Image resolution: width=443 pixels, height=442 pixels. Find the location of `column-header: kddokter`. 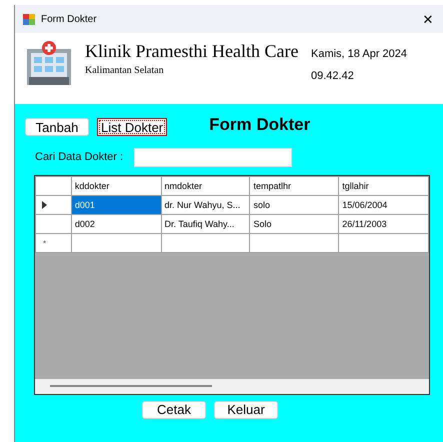

column-header: kddokter is located at coordinates (116, 185).